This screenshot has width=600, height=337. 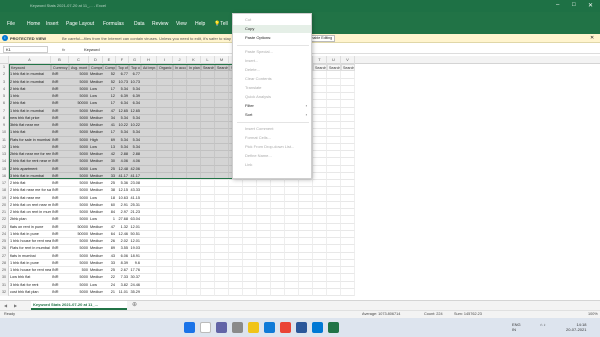 I want to click on table-cell: 21.23, so click(x=135, y=213).